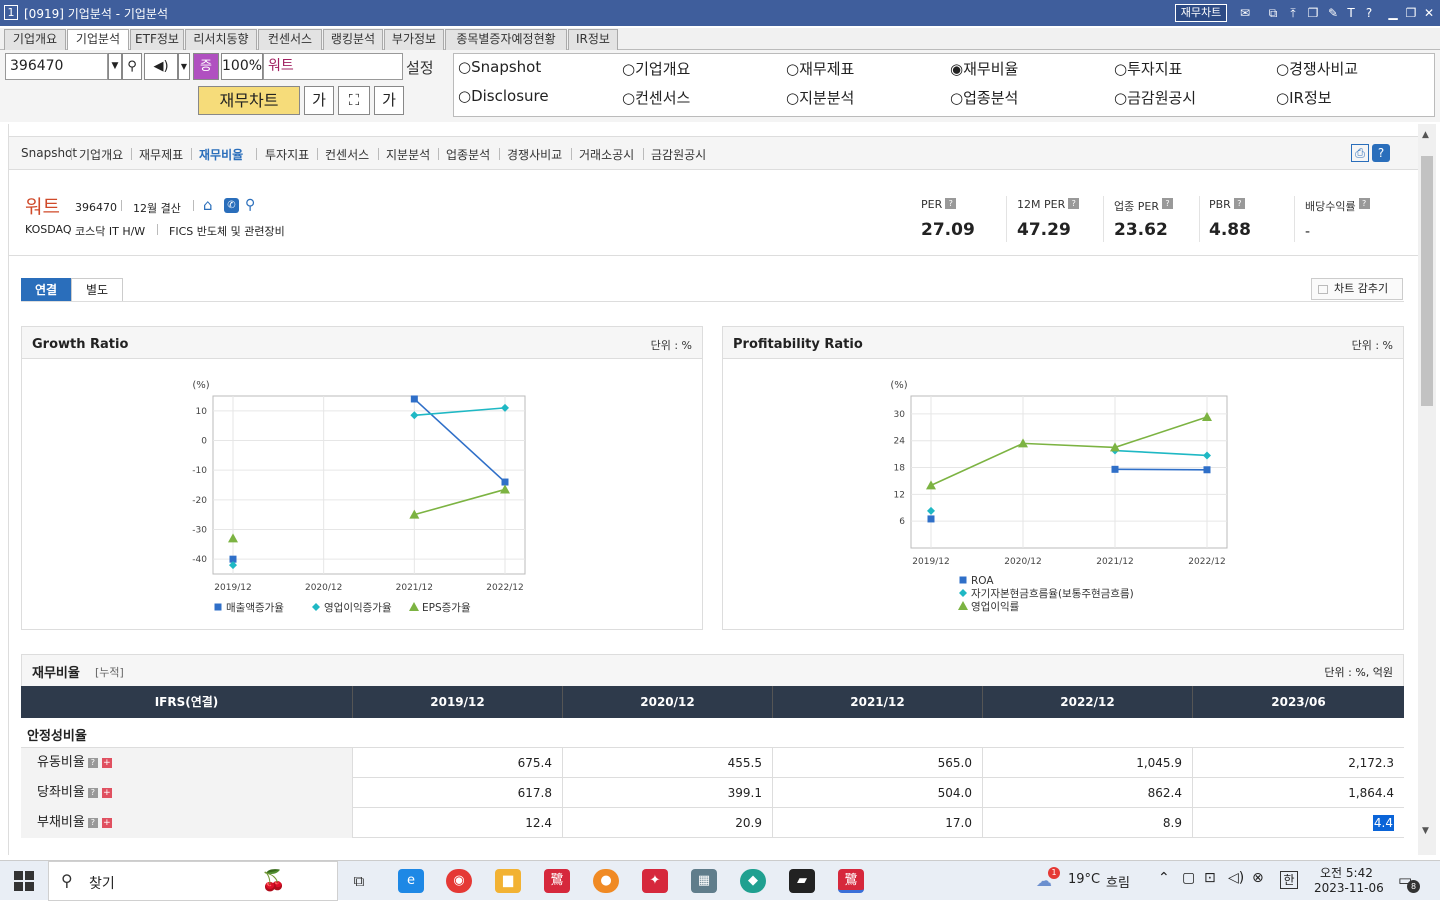  I want to click on radio-competitor-compare: ○경쟁사비교, so click(1317, 68).